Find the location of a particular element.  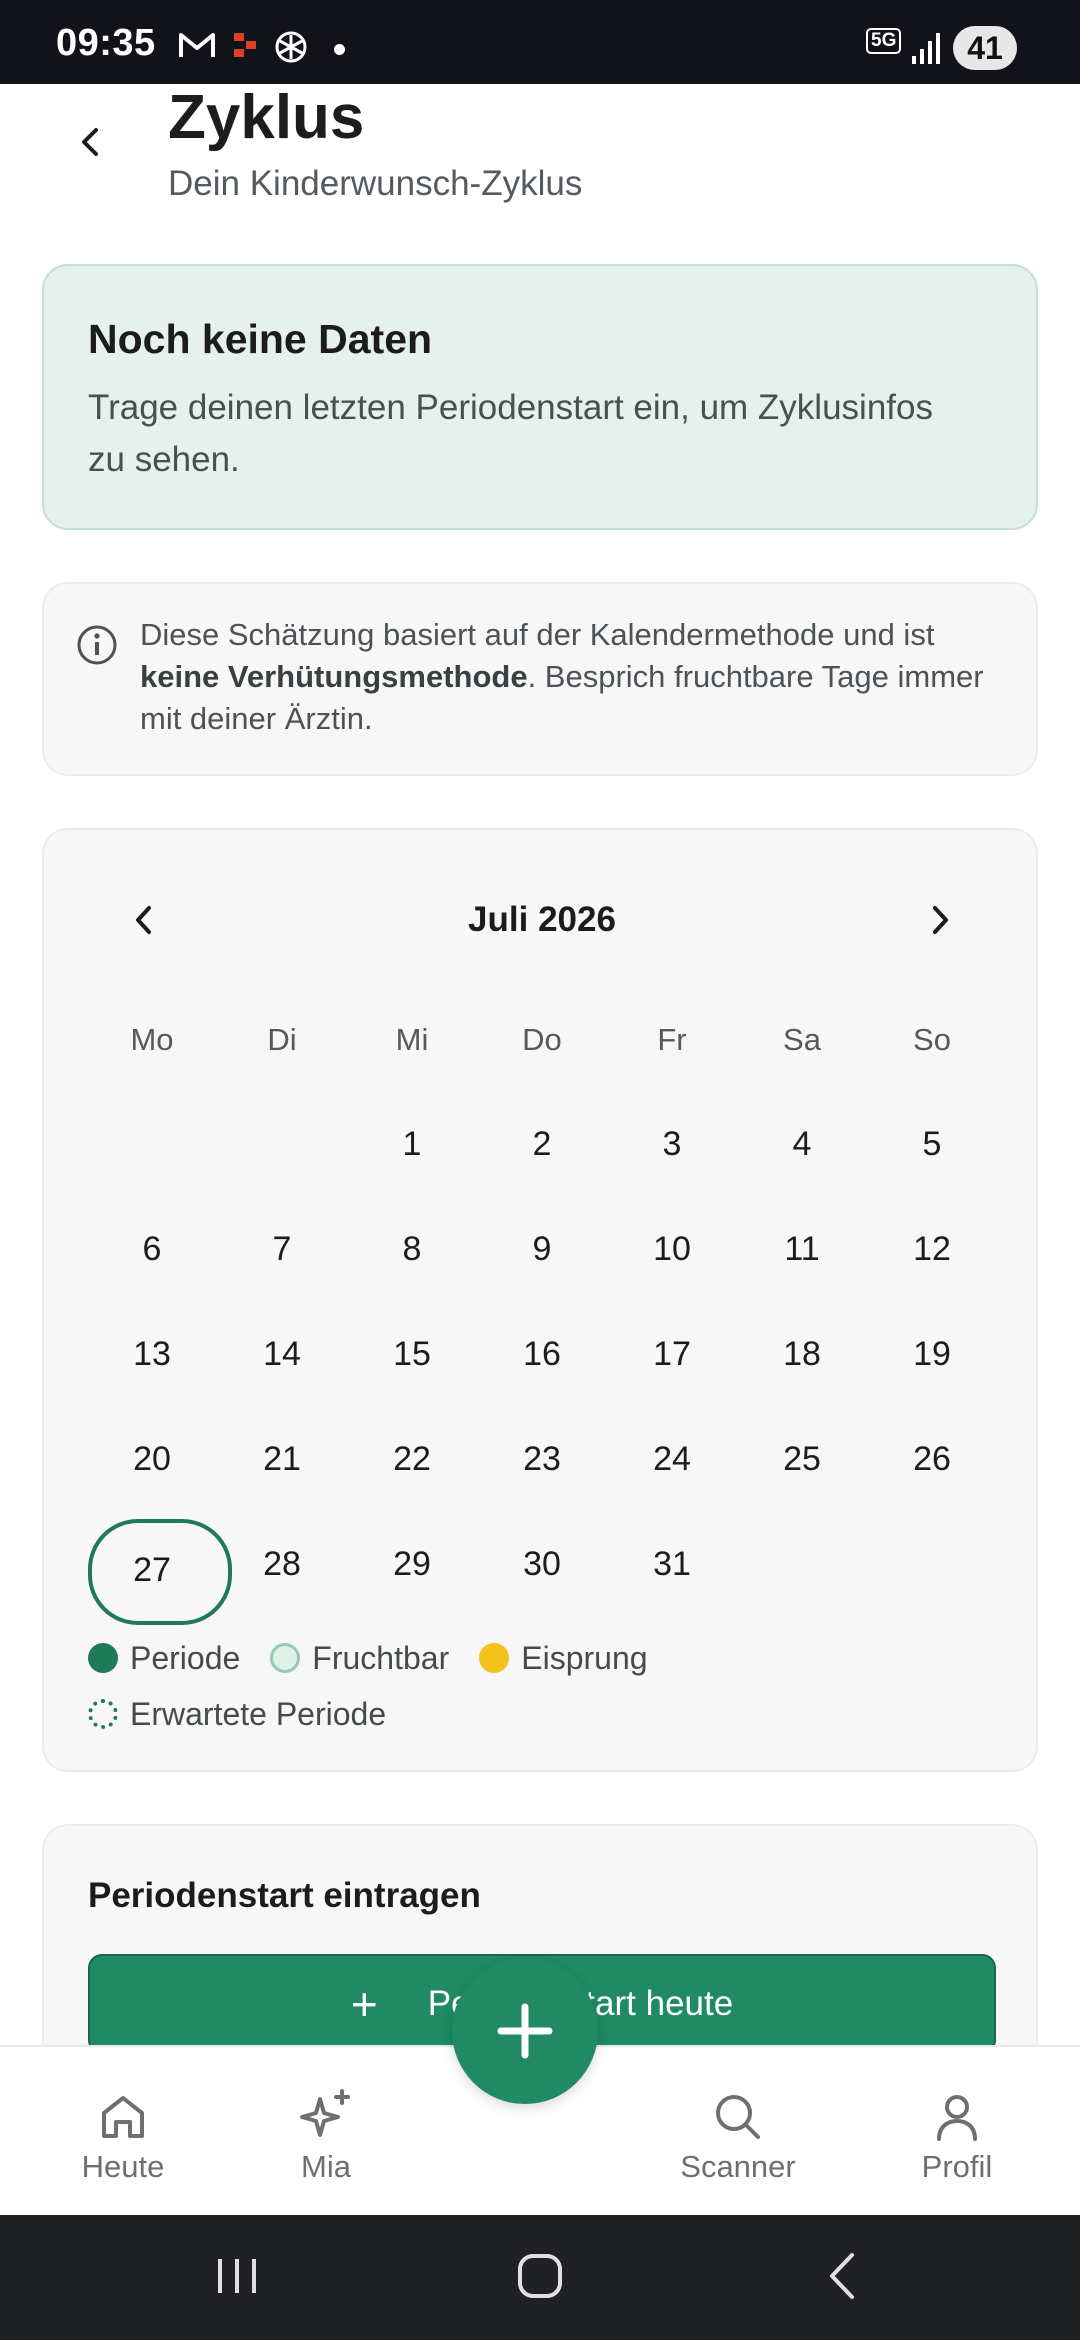

calendar-day: 25 is located at coordinates (802, 1459).